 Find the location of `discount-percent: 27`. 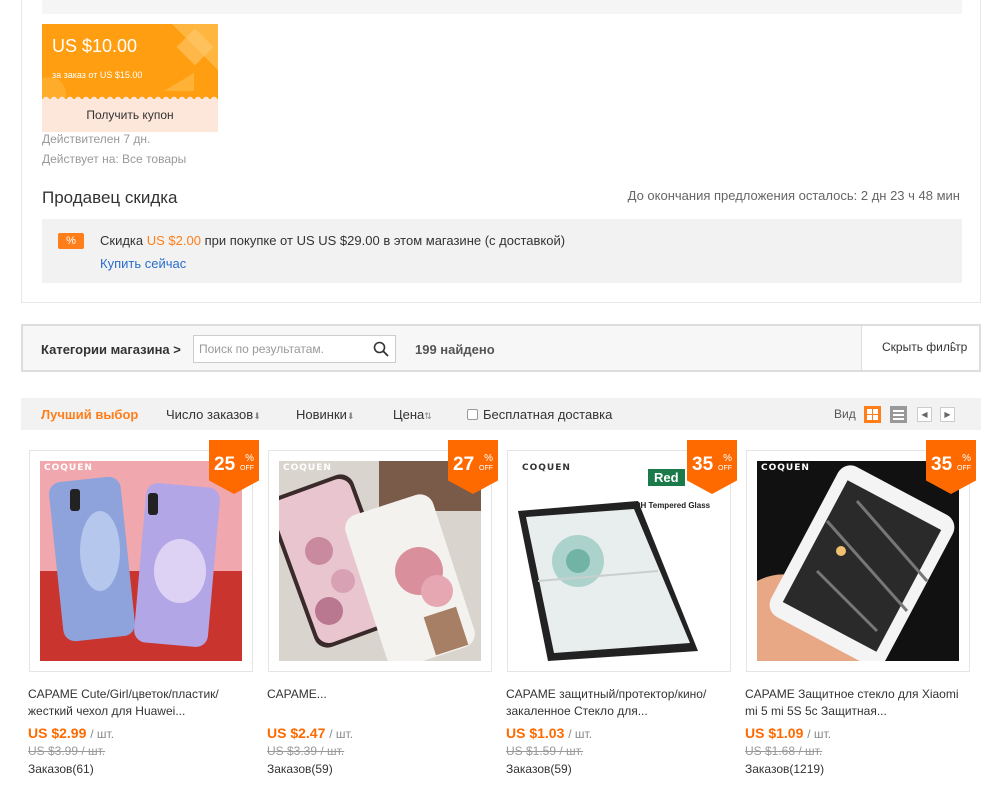

discount-percent: 27 is located at coordinates (464, 464).